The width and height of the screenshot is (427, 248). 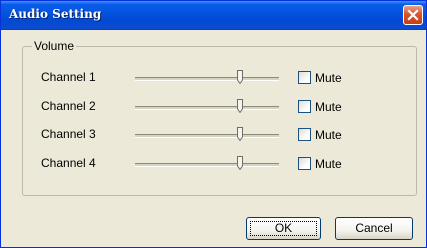 I want to click on cancel-button-label: Cancel, so click(x=374, y=228).